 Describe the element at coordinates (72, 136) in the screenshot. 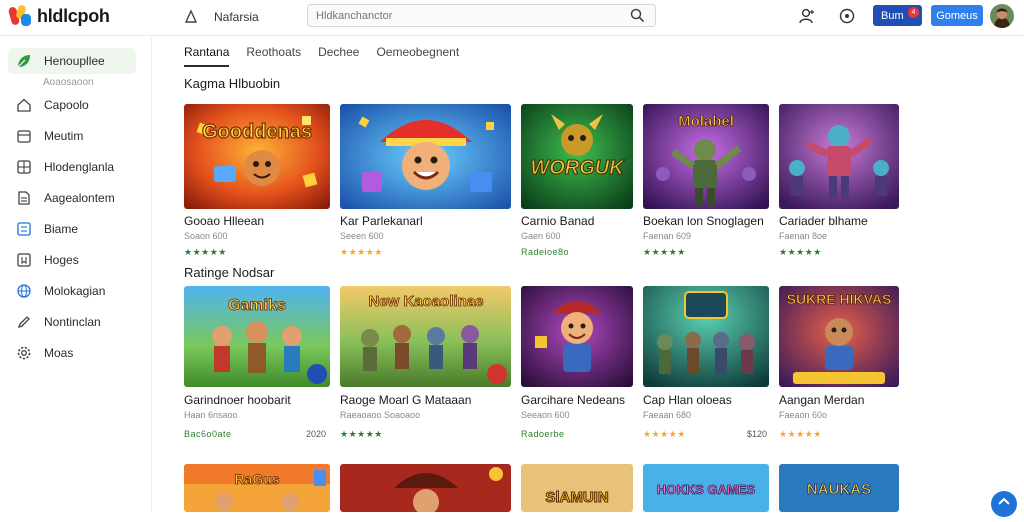

I see `sidebar-item-2: Meutim` at that location.